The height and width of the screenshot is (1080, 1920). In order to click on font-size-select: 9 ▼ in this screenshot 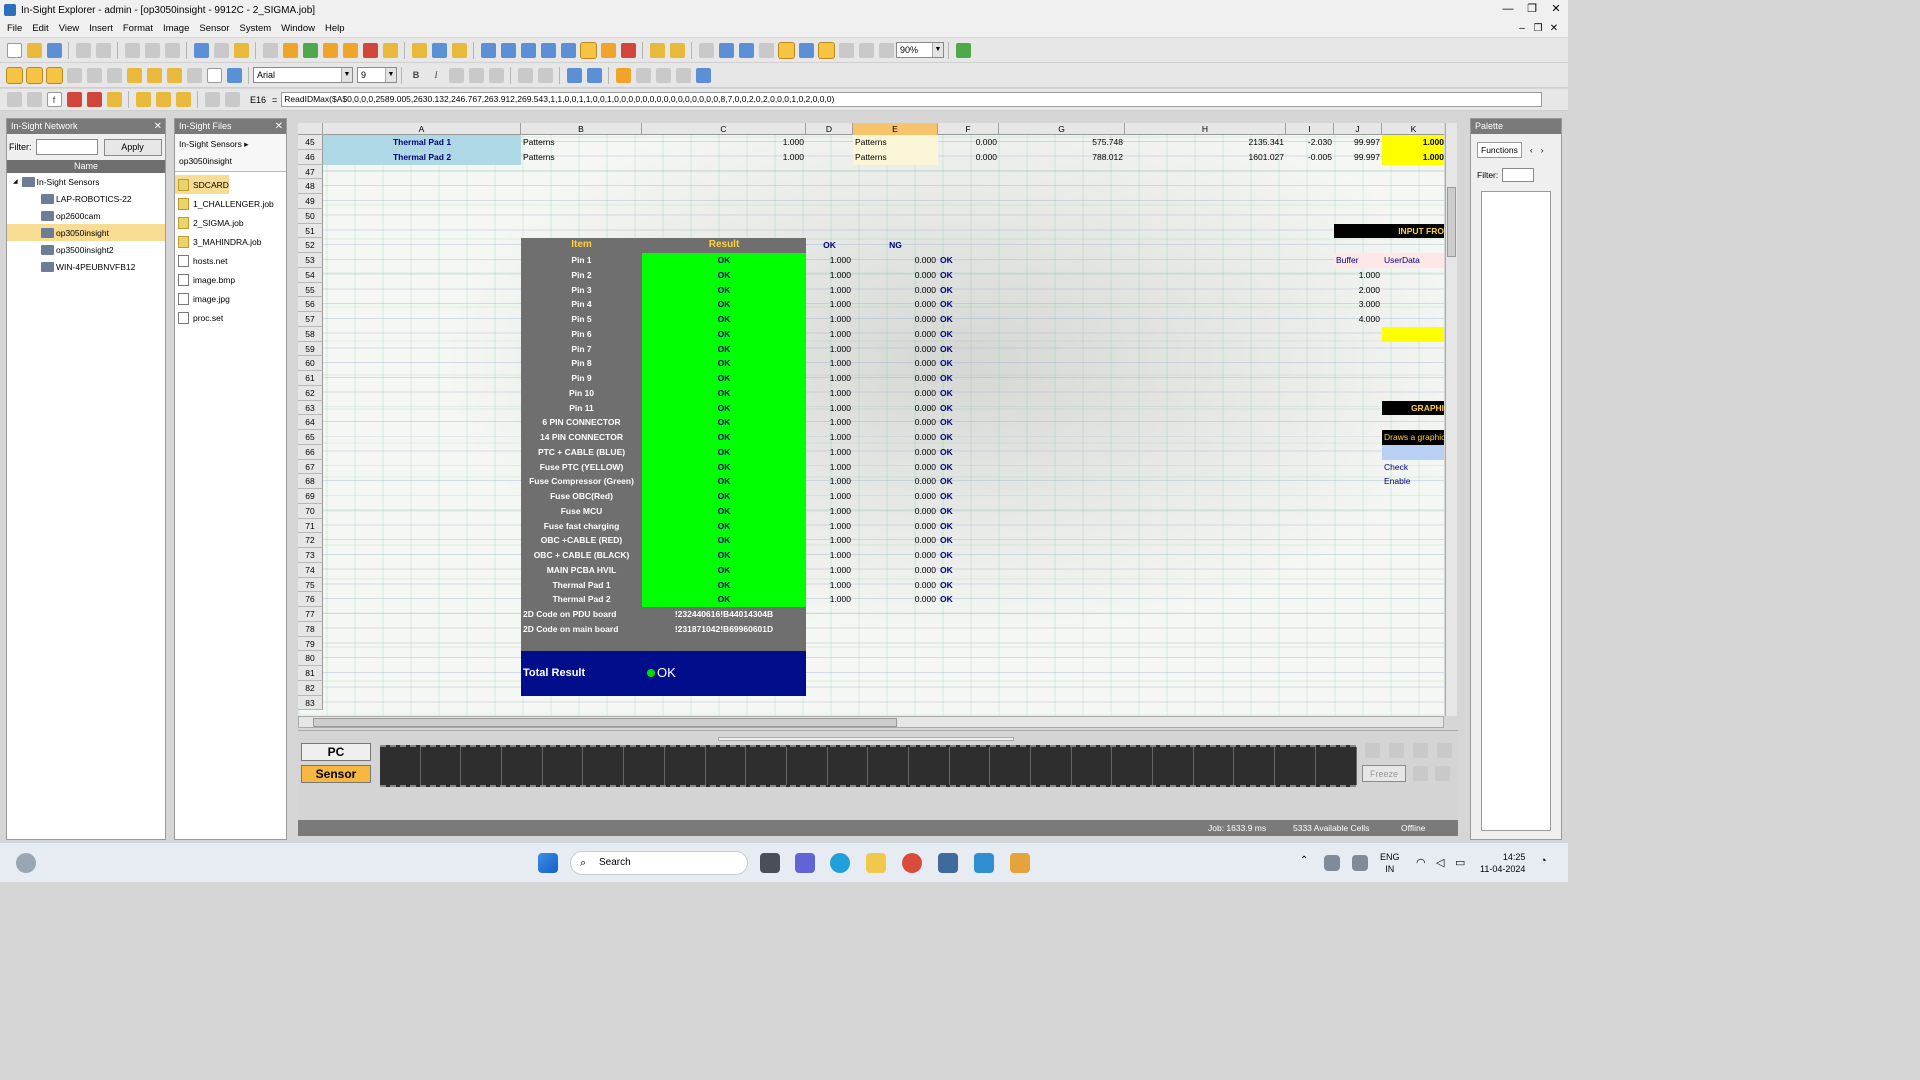, I will do `click(377, 75)`.